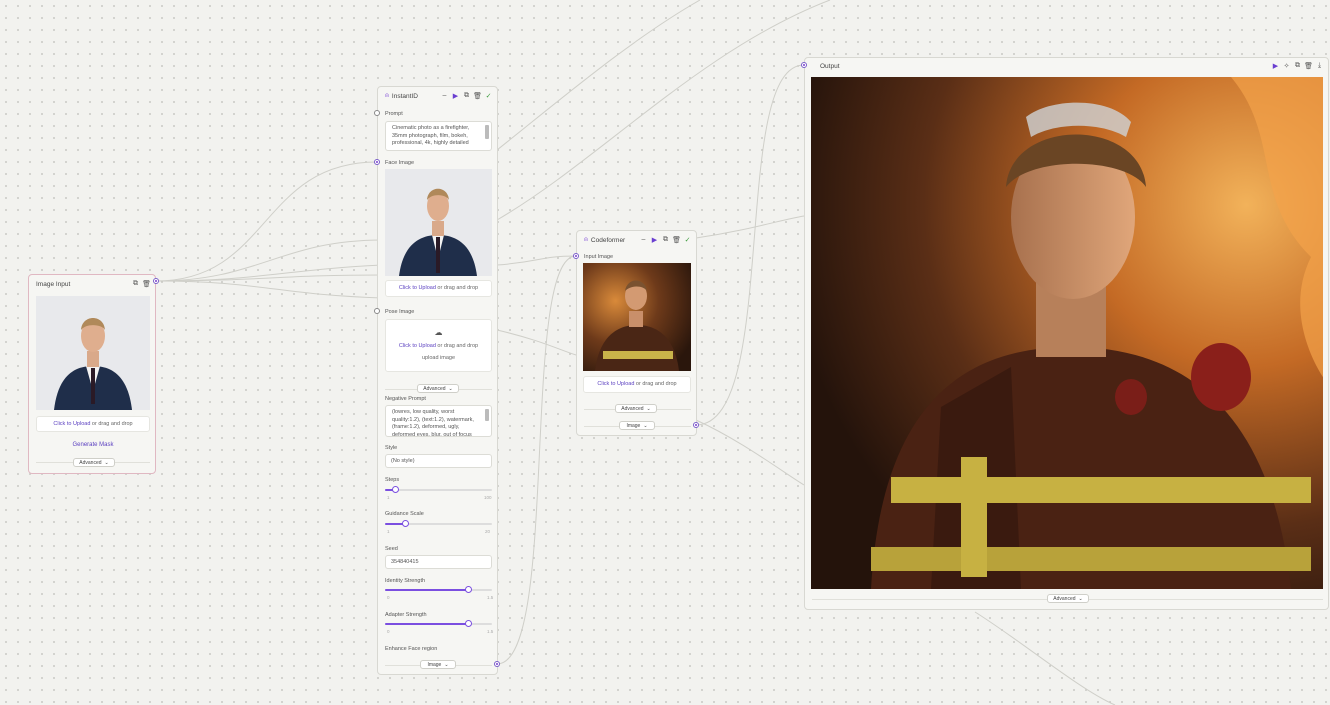 The height and width of the screenshot is (705, 1330). I want to click on pose-image-input-port, so click(377, 311).